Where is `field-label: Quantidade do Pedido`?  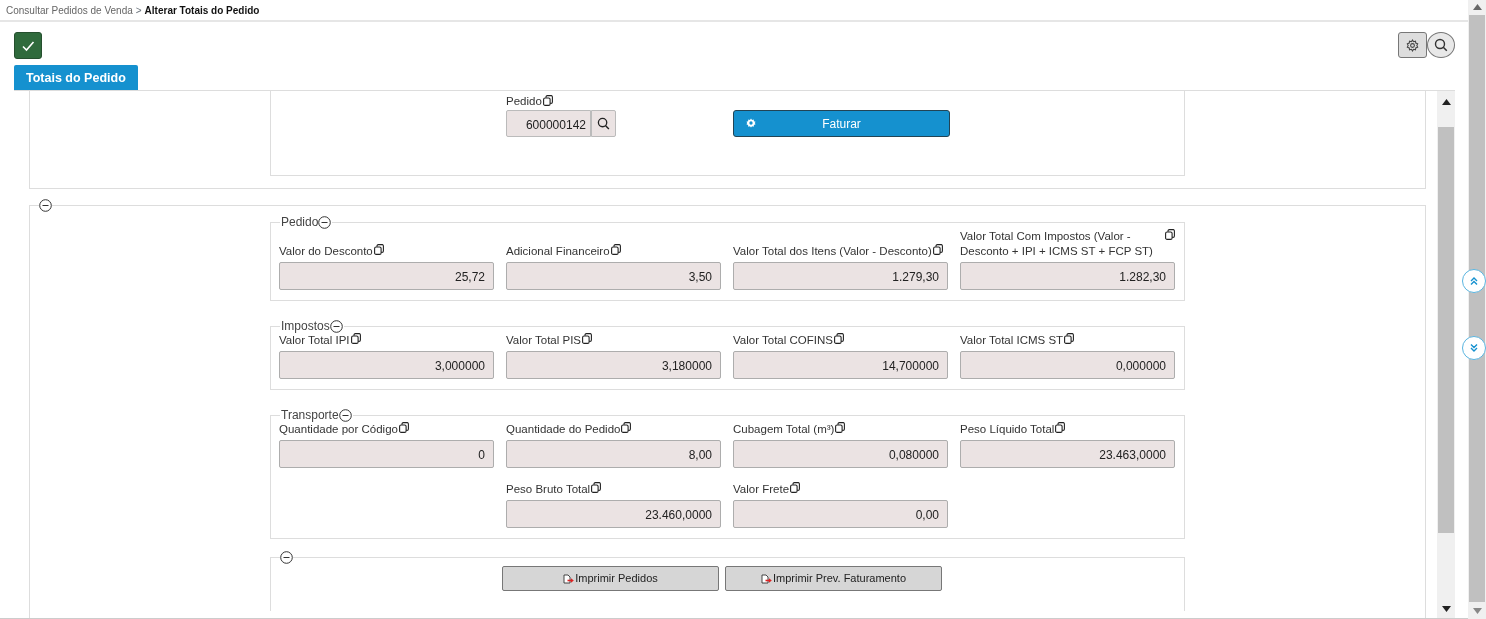
field-label: Quantidade do Pedido is located at coordinates (563, 429).